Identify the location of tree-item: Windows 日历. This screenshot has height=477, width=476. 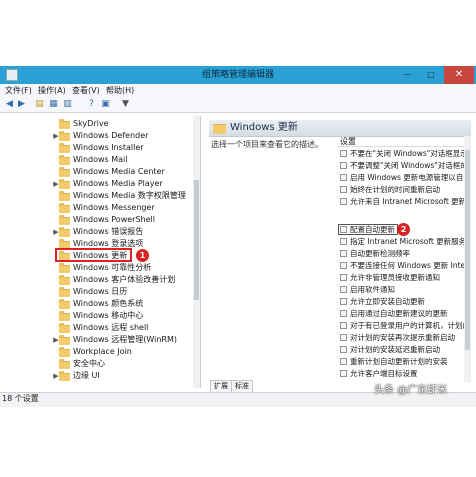
(100, 292).